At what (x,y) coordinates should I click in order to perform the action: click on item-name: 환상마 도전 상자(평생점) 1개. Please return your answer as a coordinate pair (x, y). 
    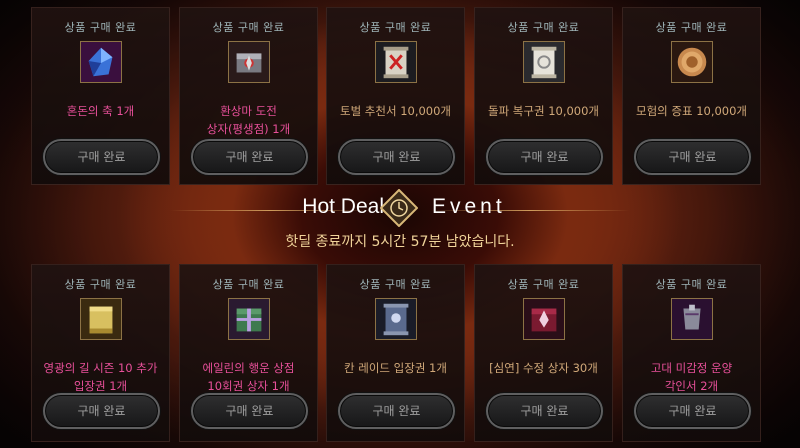
    Looking at the image, I should click on (248, 120).